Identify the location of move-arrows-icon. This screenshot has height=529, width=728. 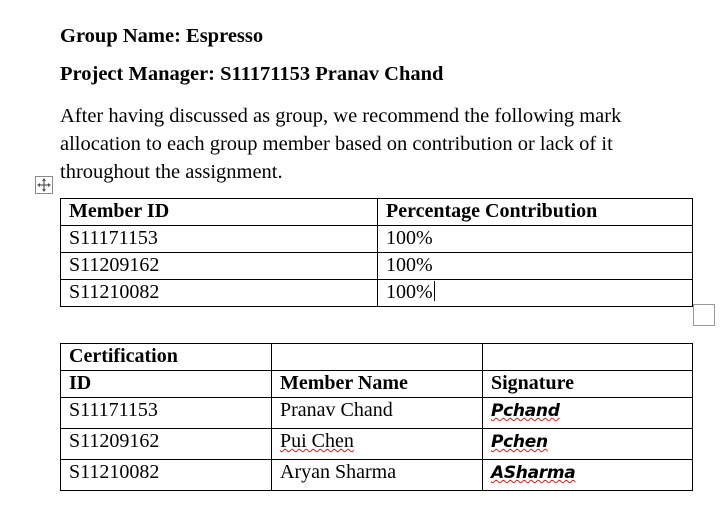
(44, 185).